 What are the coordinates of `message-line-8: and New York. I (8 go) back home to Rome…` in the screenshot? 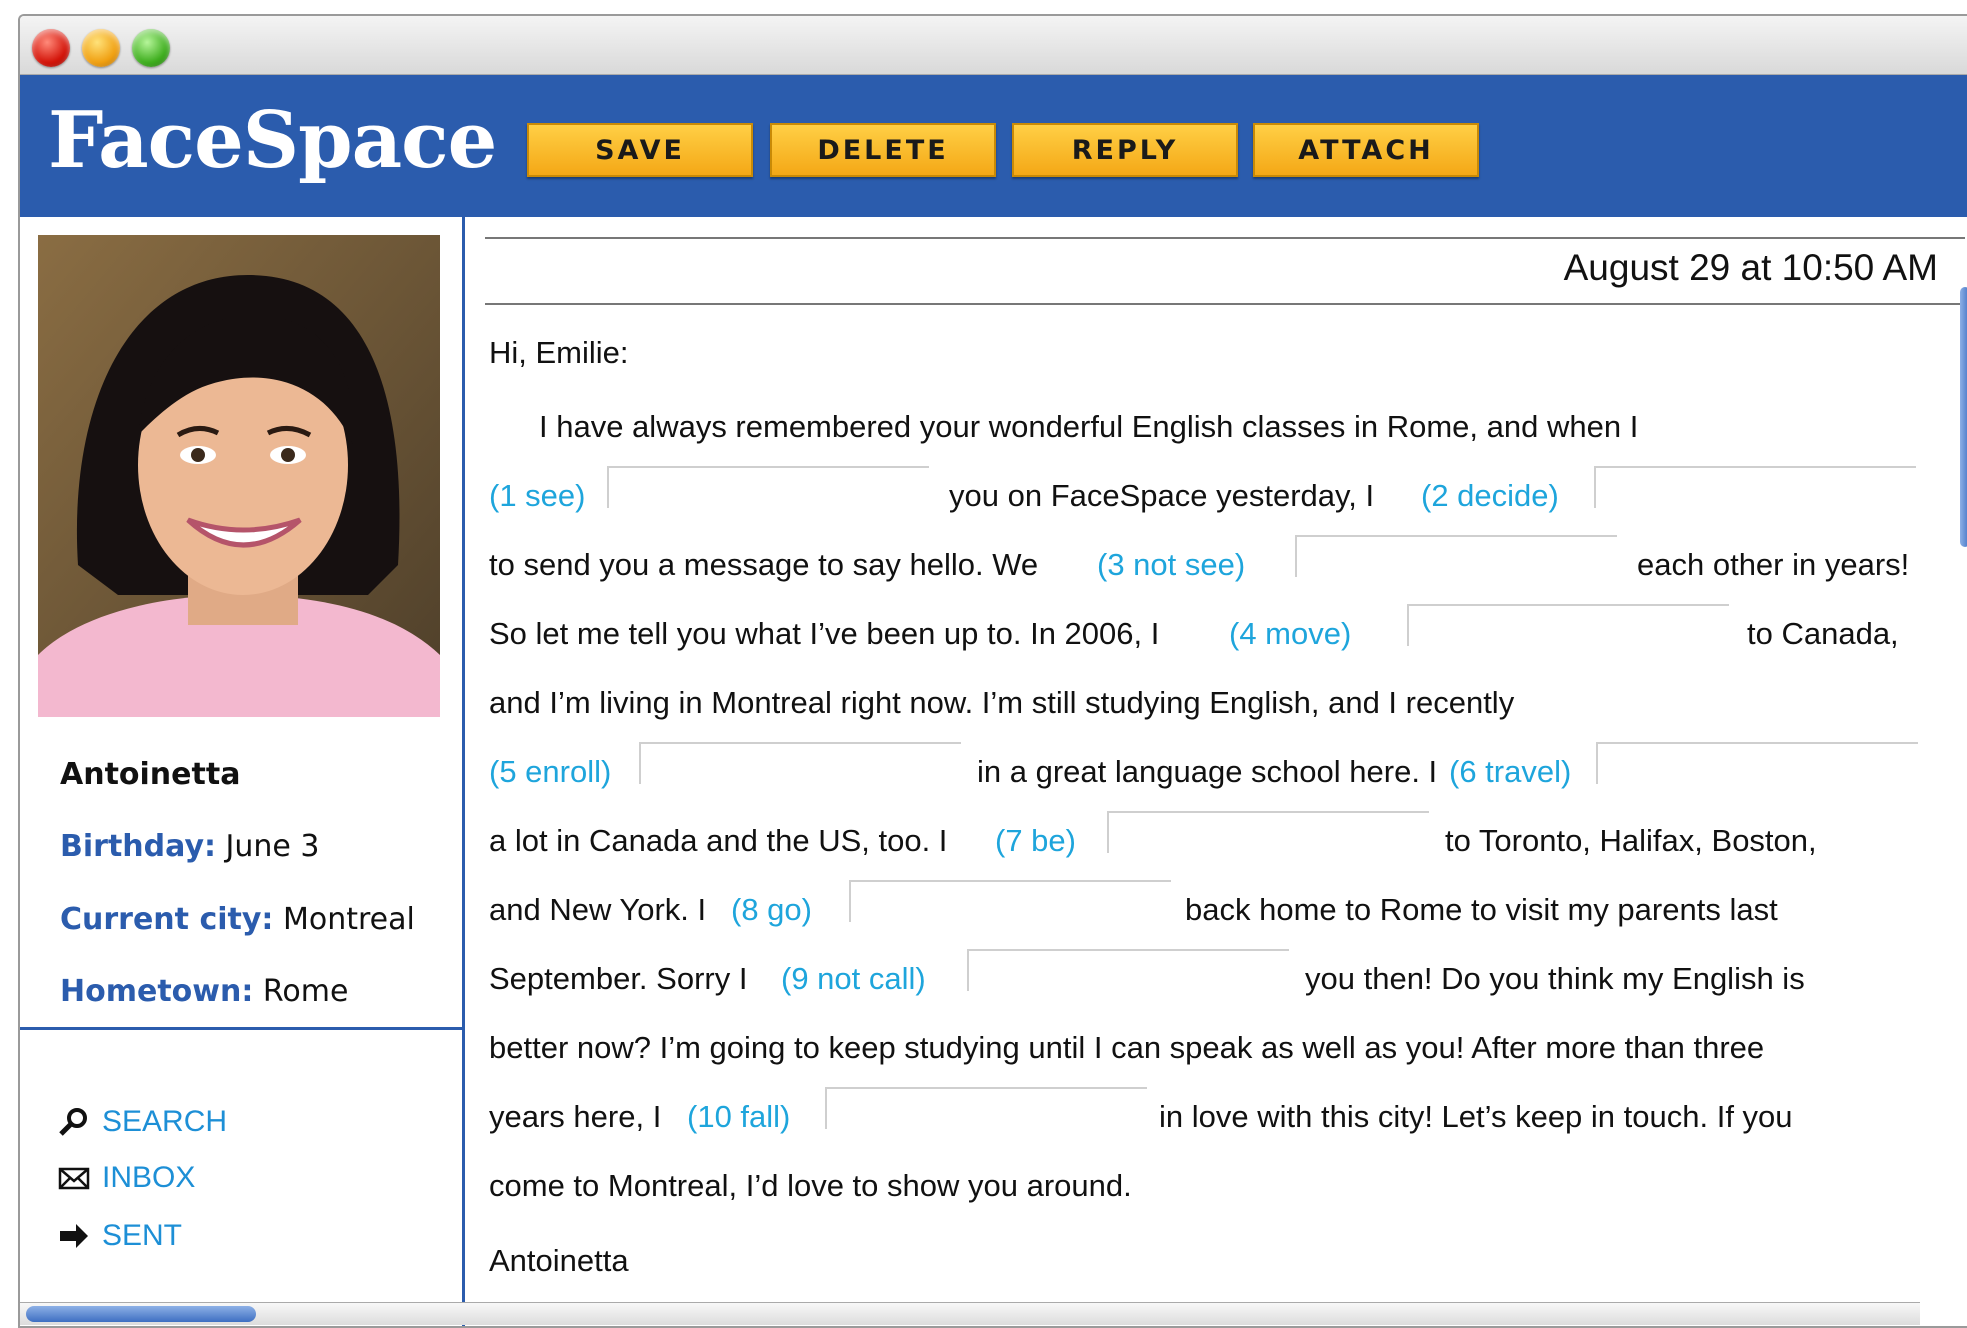 It's located at (1224, 908).